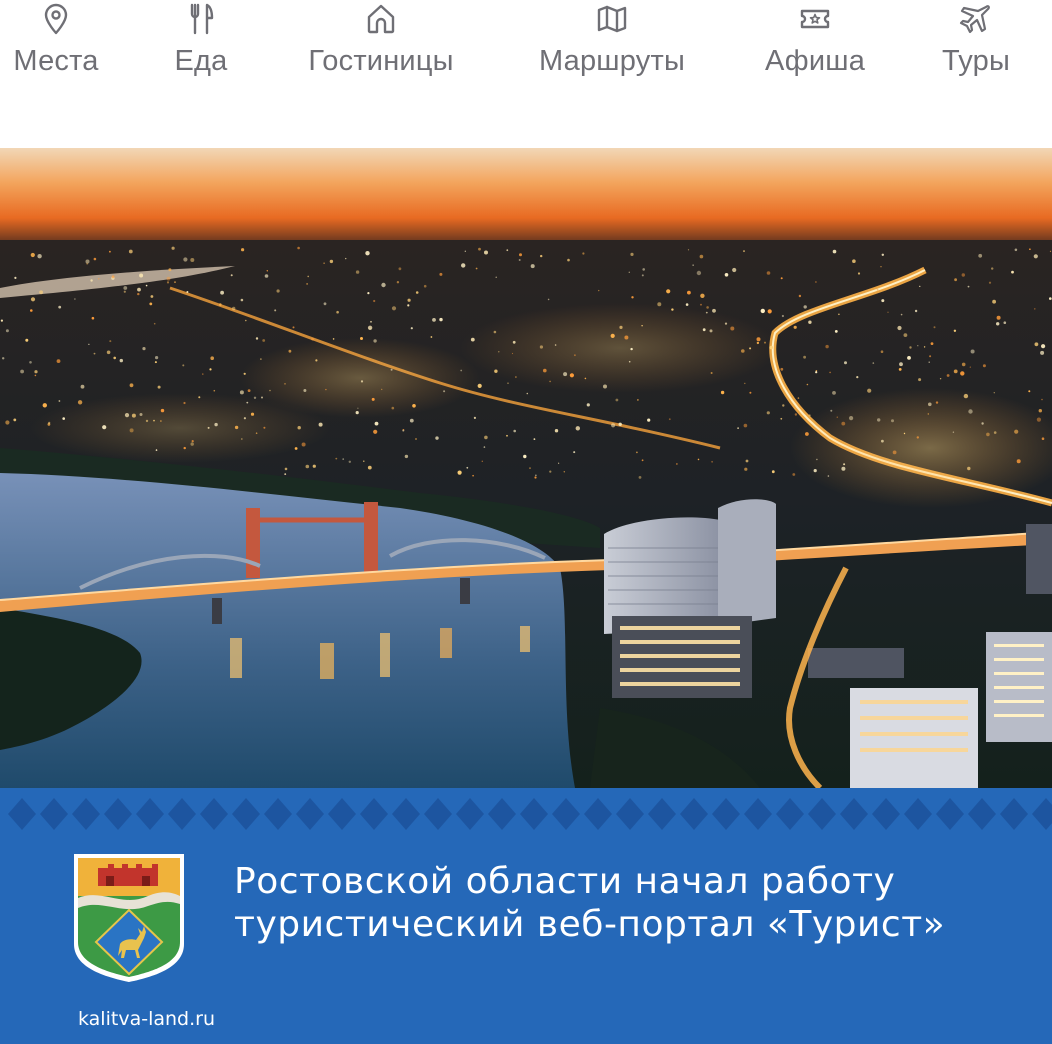  What do you see at coordinates (146, 1019) in the screenshot?
I see `source-site-link: kalitva-land.ru` at bounding box center [146, 1019].